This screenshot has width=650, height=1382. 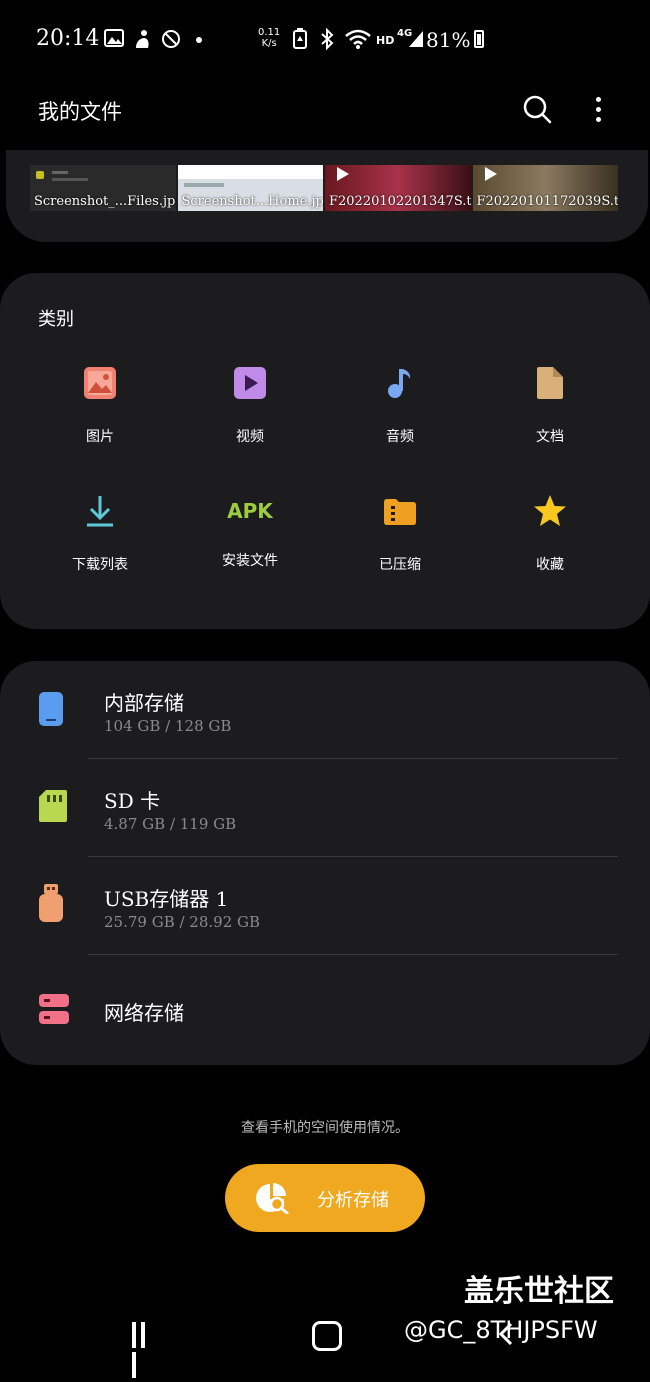 I want to click on page-title: 我的文件, so click(x=80, y=112).